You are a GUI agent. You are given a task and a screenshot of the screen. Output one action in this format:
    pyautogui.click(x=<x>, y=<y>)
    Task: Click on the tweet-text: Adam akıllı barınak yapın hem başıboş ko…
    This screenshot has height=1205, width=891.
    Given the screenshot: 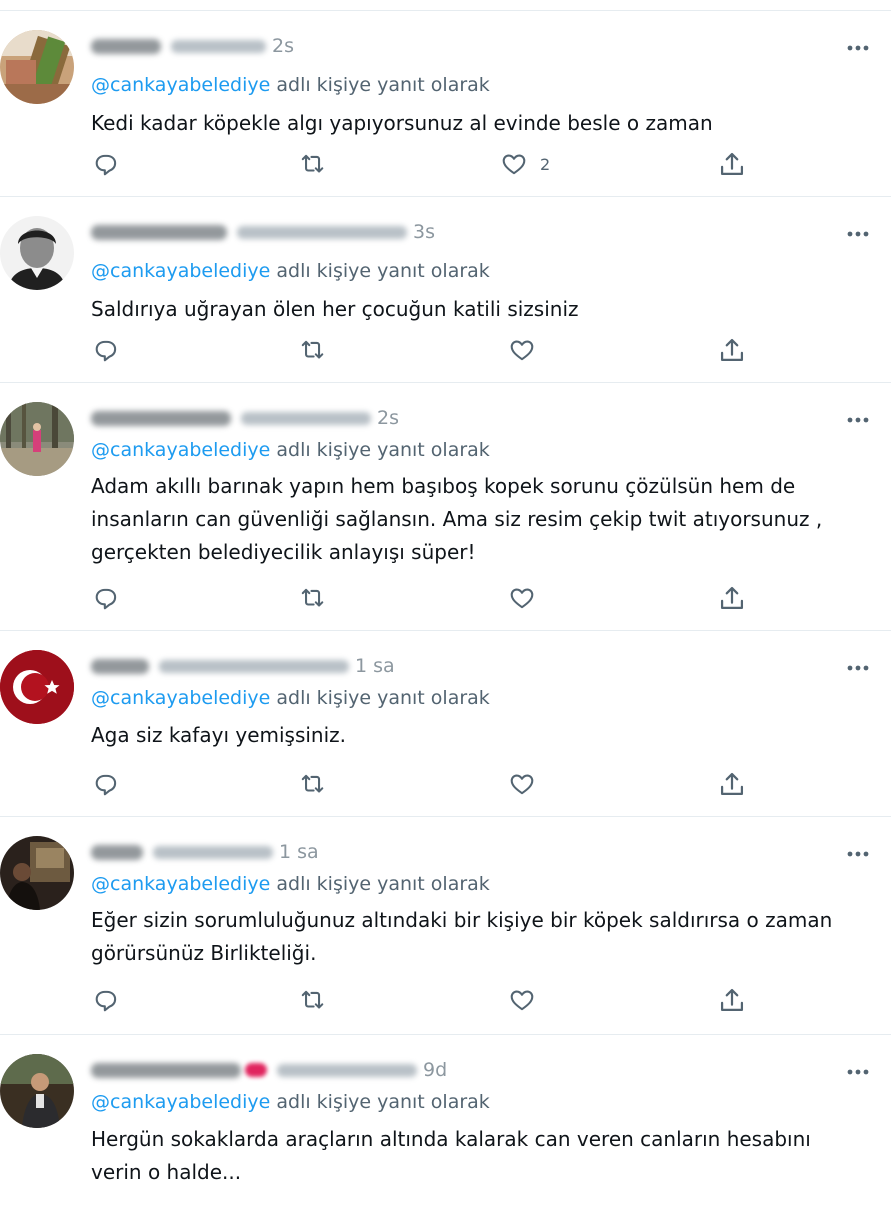 What is the action you would take?
    pyautogui.click(x=457, y=519)
    